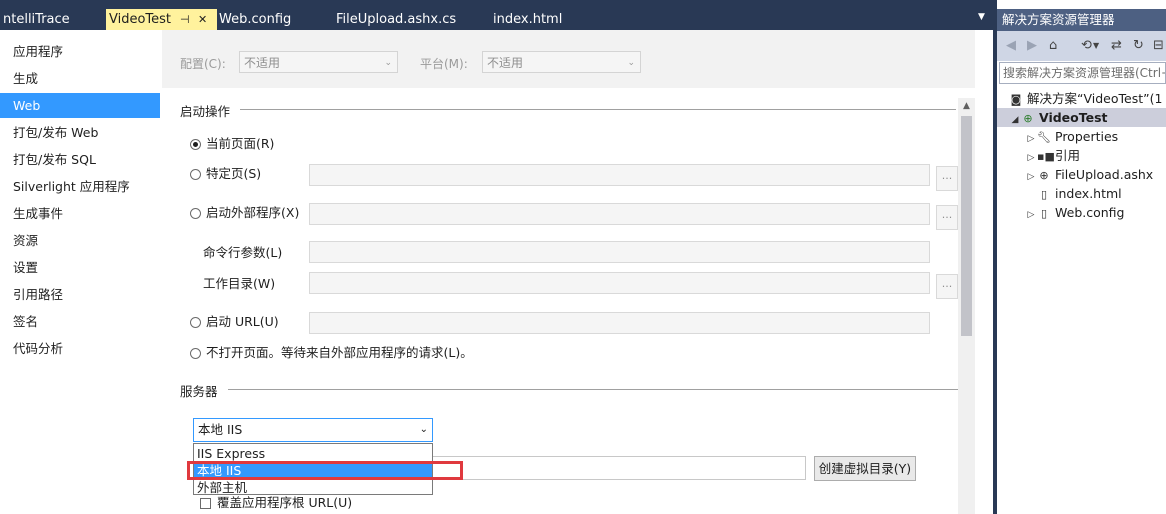 The height and width of the screenshot is (514, 1166). I want to click on scrollbar-thumb, so click(966, 226).